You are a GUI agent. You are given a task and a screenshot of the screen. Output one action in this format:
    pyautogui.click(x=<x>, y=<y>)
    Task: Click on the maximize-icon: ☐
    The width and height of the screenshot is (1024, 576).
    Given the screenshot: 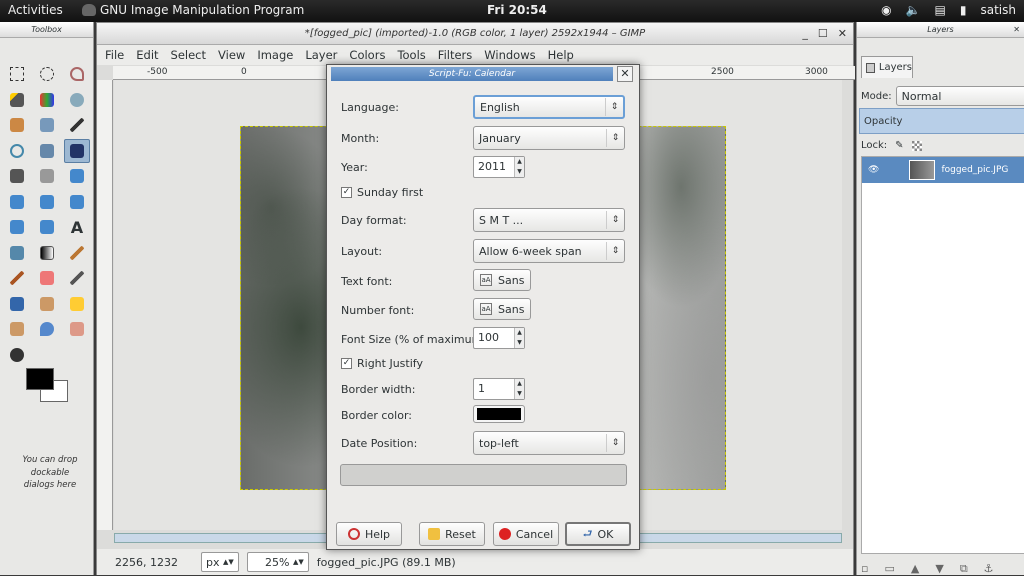 What is the action you would take?
    pyautogui.click(x=823, y=34)
    